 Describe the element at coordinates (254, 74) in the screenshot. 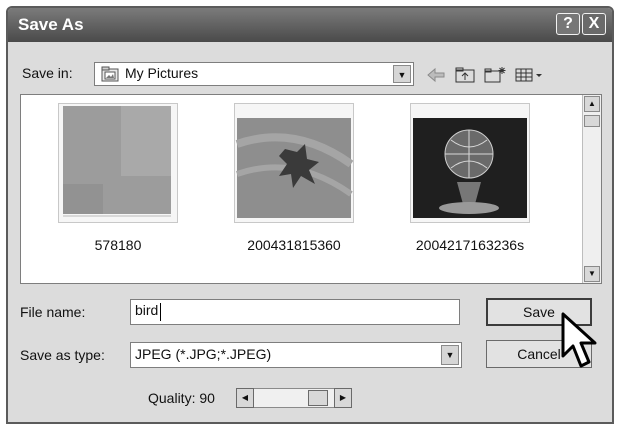

I see `save-in-dropdown: My Pictures ▼` at that location.